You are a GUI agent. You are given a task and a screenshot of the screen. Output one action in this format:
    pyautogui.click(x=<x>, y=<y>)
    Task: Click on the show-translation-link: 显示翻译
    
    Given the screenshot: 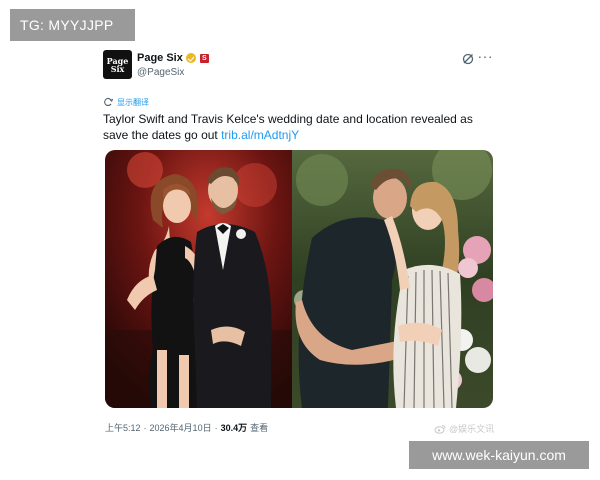 What is the action you would take?
    pyautogui.click(x=133, y=102)
    